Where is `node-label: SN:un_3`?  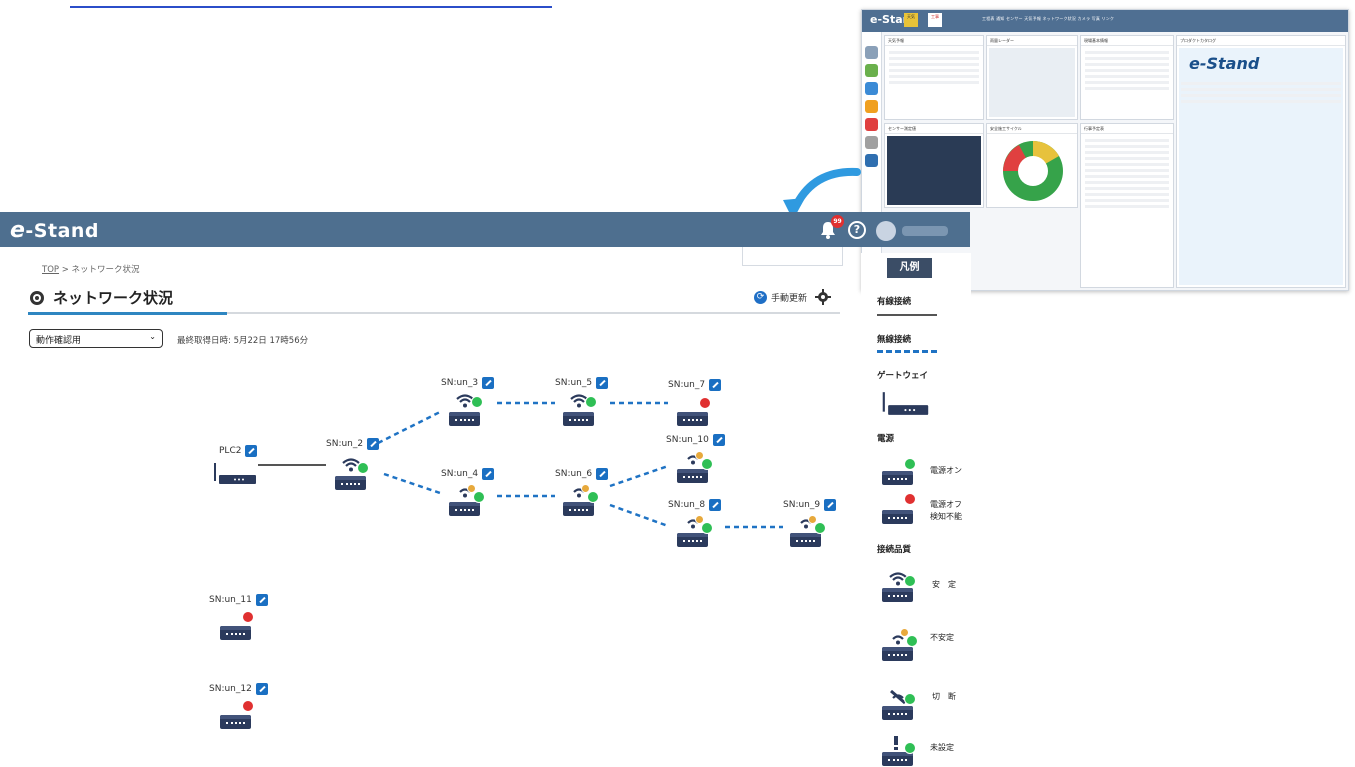
node-label: SN:un_3 is located at coordinates (468, 383).